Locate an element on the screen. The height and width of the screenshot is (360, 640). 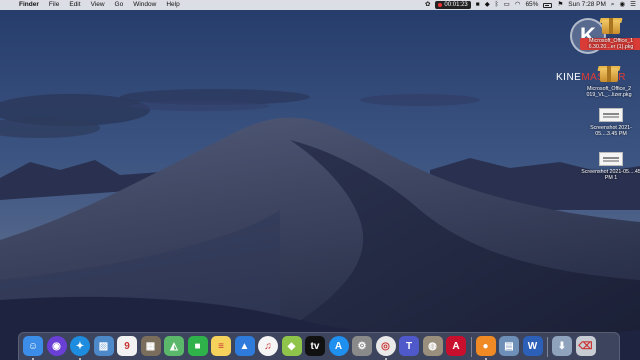
desktop-file-label: Screenshot 2021-05....45 PM 1 is located at coordinates (610, 175).